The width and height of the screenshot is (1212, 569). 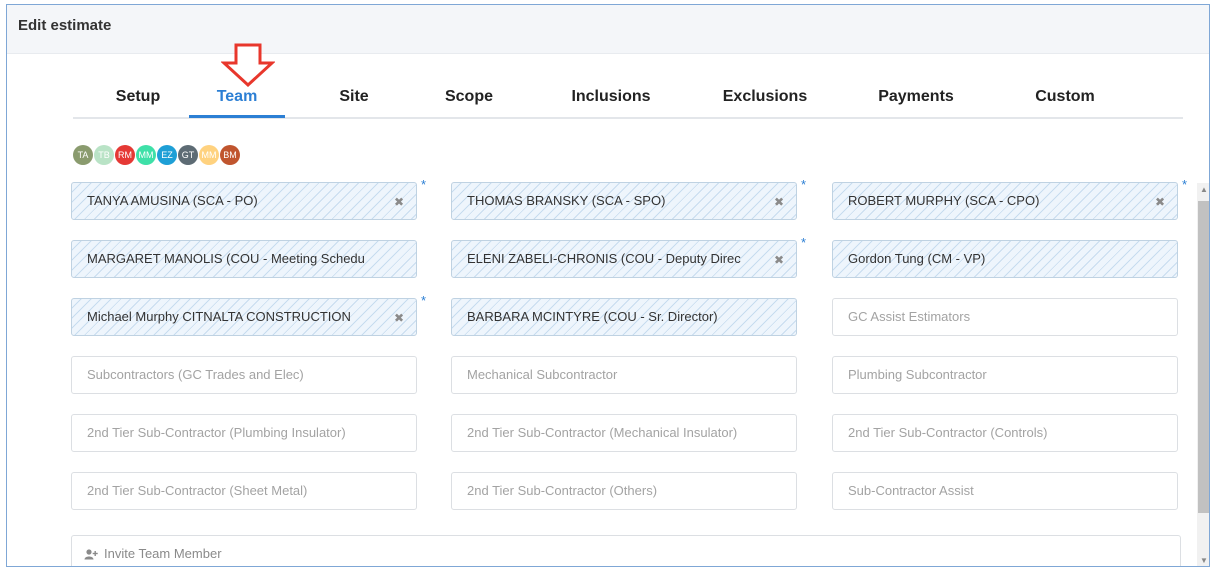 What do you see at coordinates (1065, 101) in the screenshot?
I see `tab-custom: Custom` at bounding box center [1065, 101].